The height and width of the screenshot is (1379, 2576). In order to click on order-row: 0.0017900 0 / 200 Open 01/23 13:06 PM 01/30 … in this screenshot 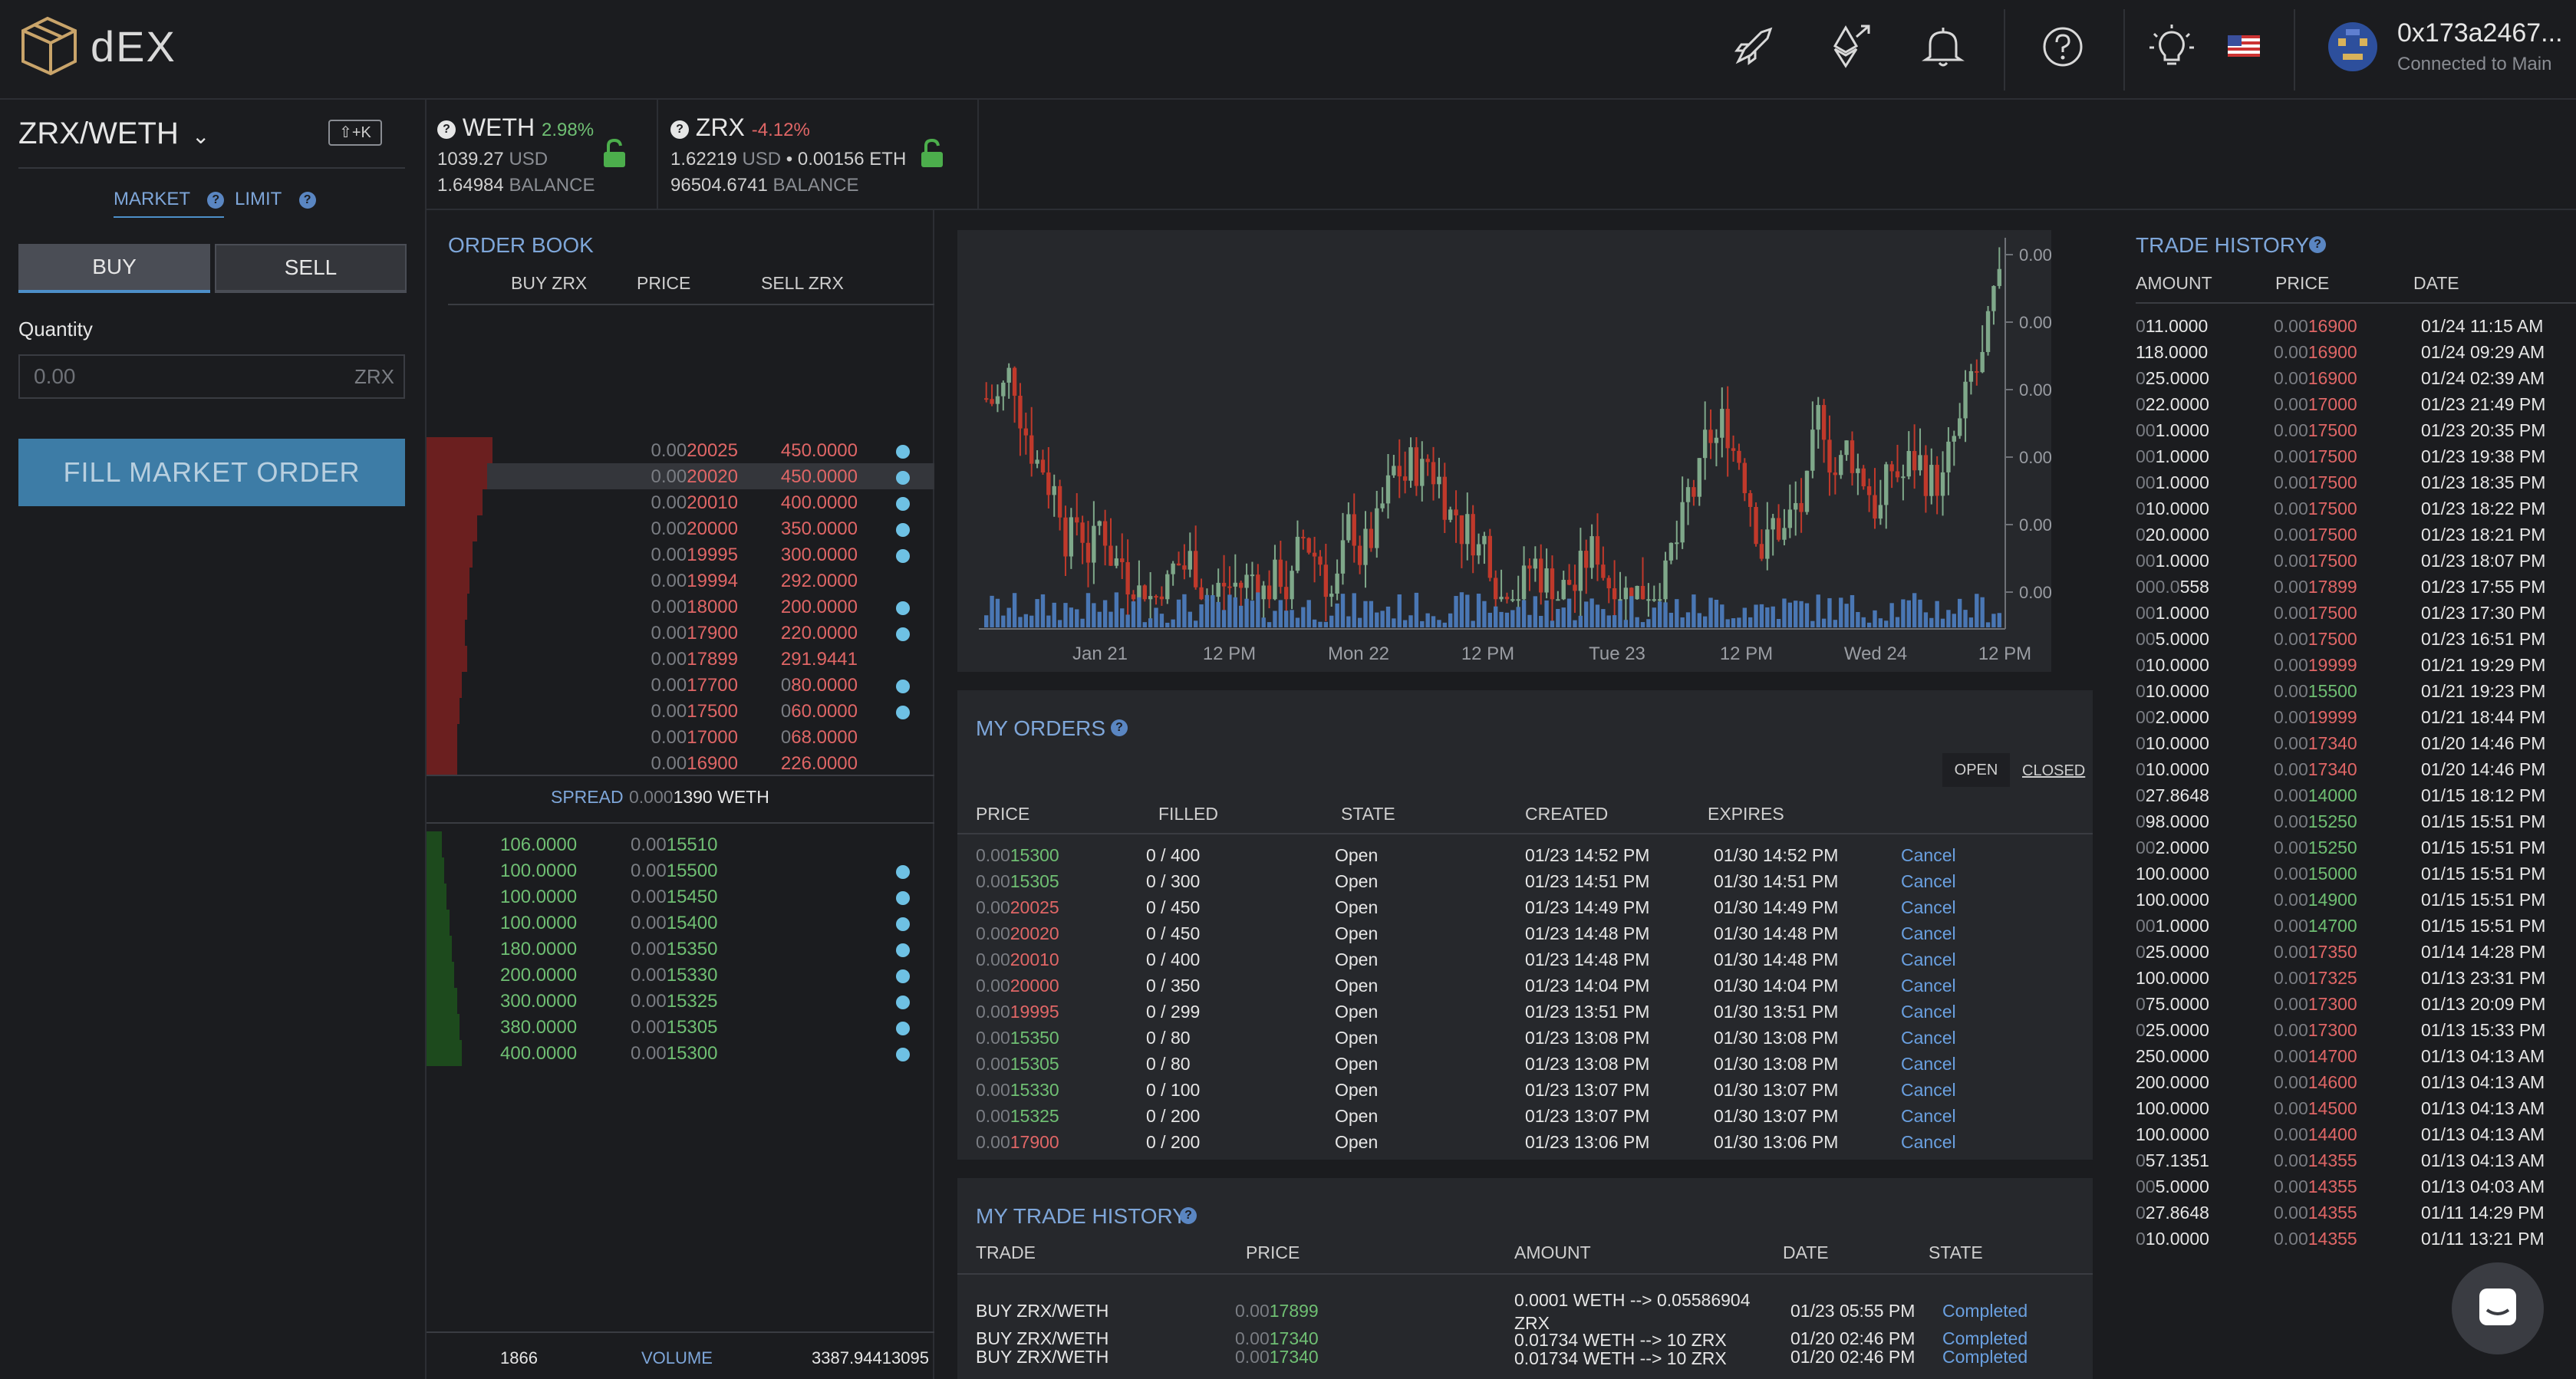, I will do `click(1525, 1142)`.